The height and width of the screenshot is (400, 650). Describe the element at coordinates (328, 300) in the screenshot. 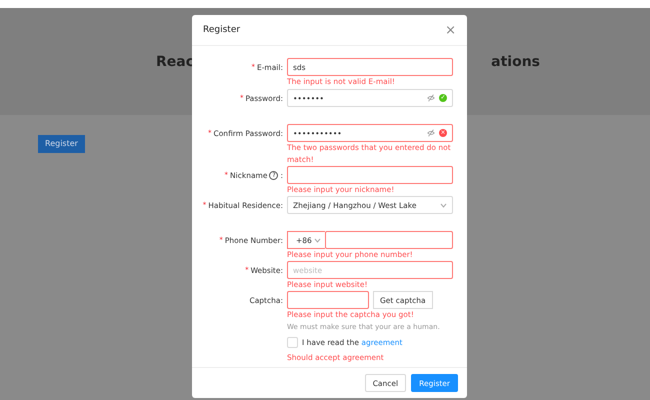

I see `captcha-field` at that location.